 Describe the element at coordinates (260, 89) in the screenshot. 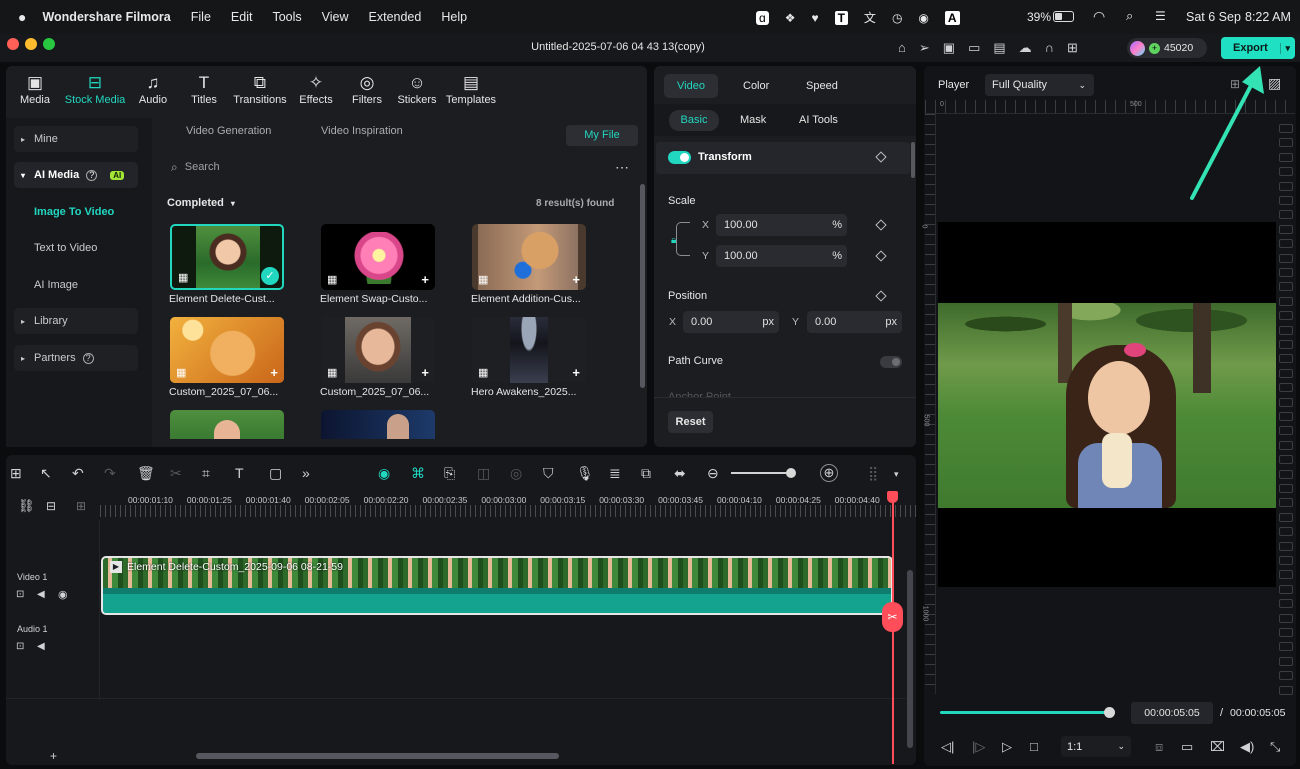

I see `tab-transitions: ⧉ Transitions` at that location.